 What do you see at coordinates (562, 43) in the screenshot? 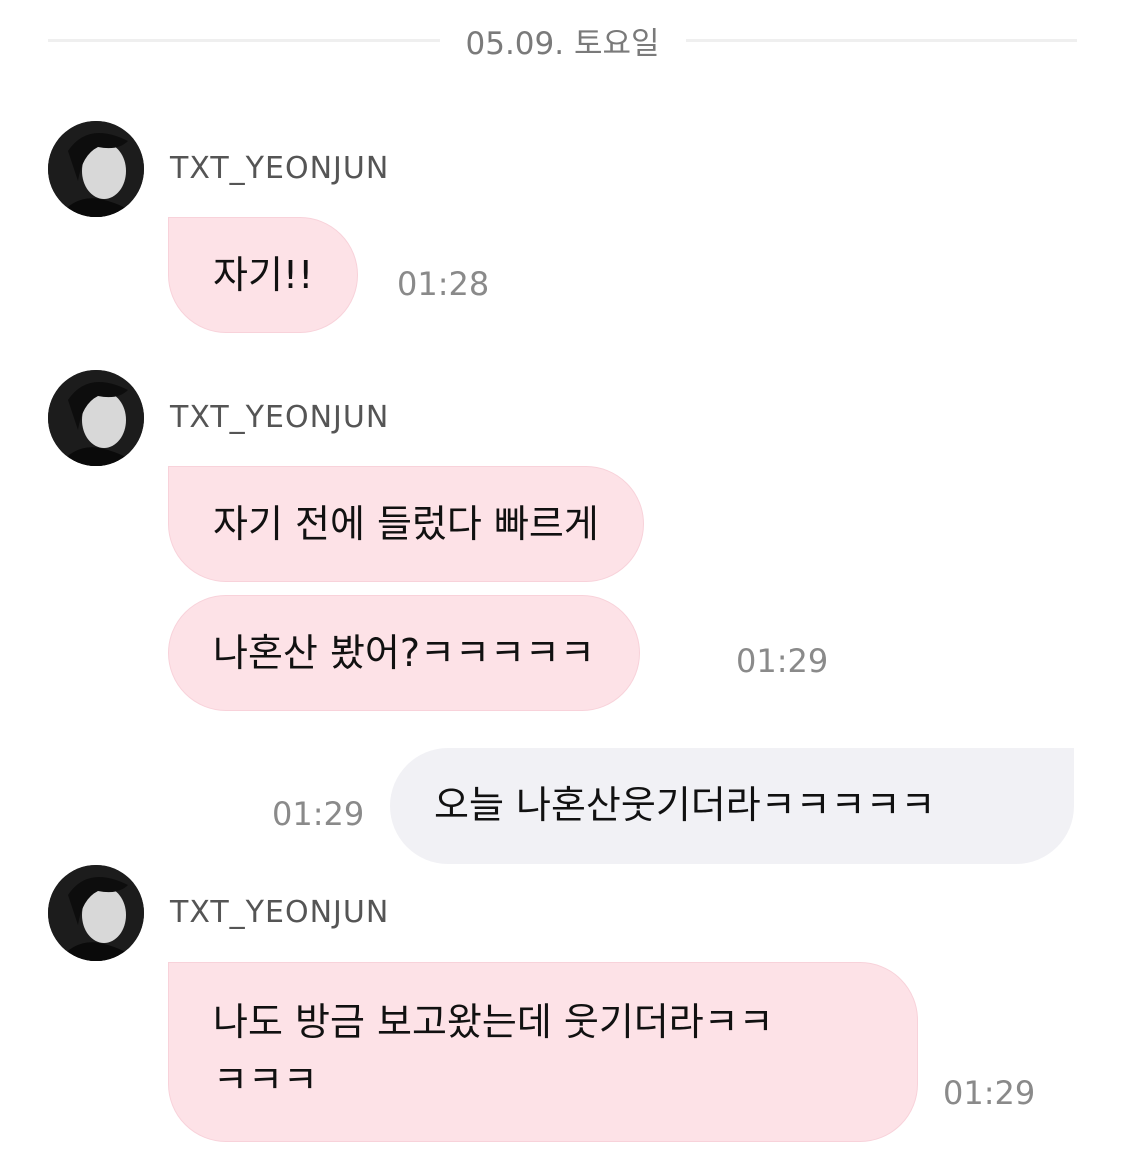
I see `date-label: 05.09. 토요일` at bounding box center [562, 43].